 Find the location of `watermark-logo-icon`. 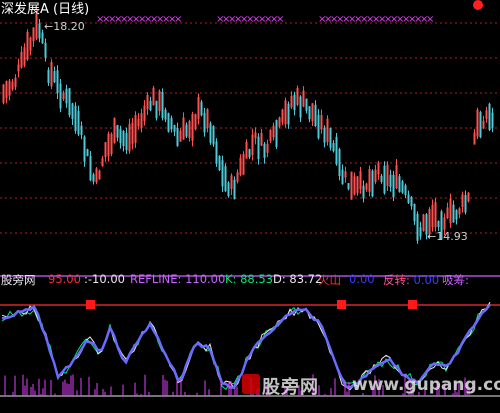

watermark-logo-icon is located at coordinates (251, 384).